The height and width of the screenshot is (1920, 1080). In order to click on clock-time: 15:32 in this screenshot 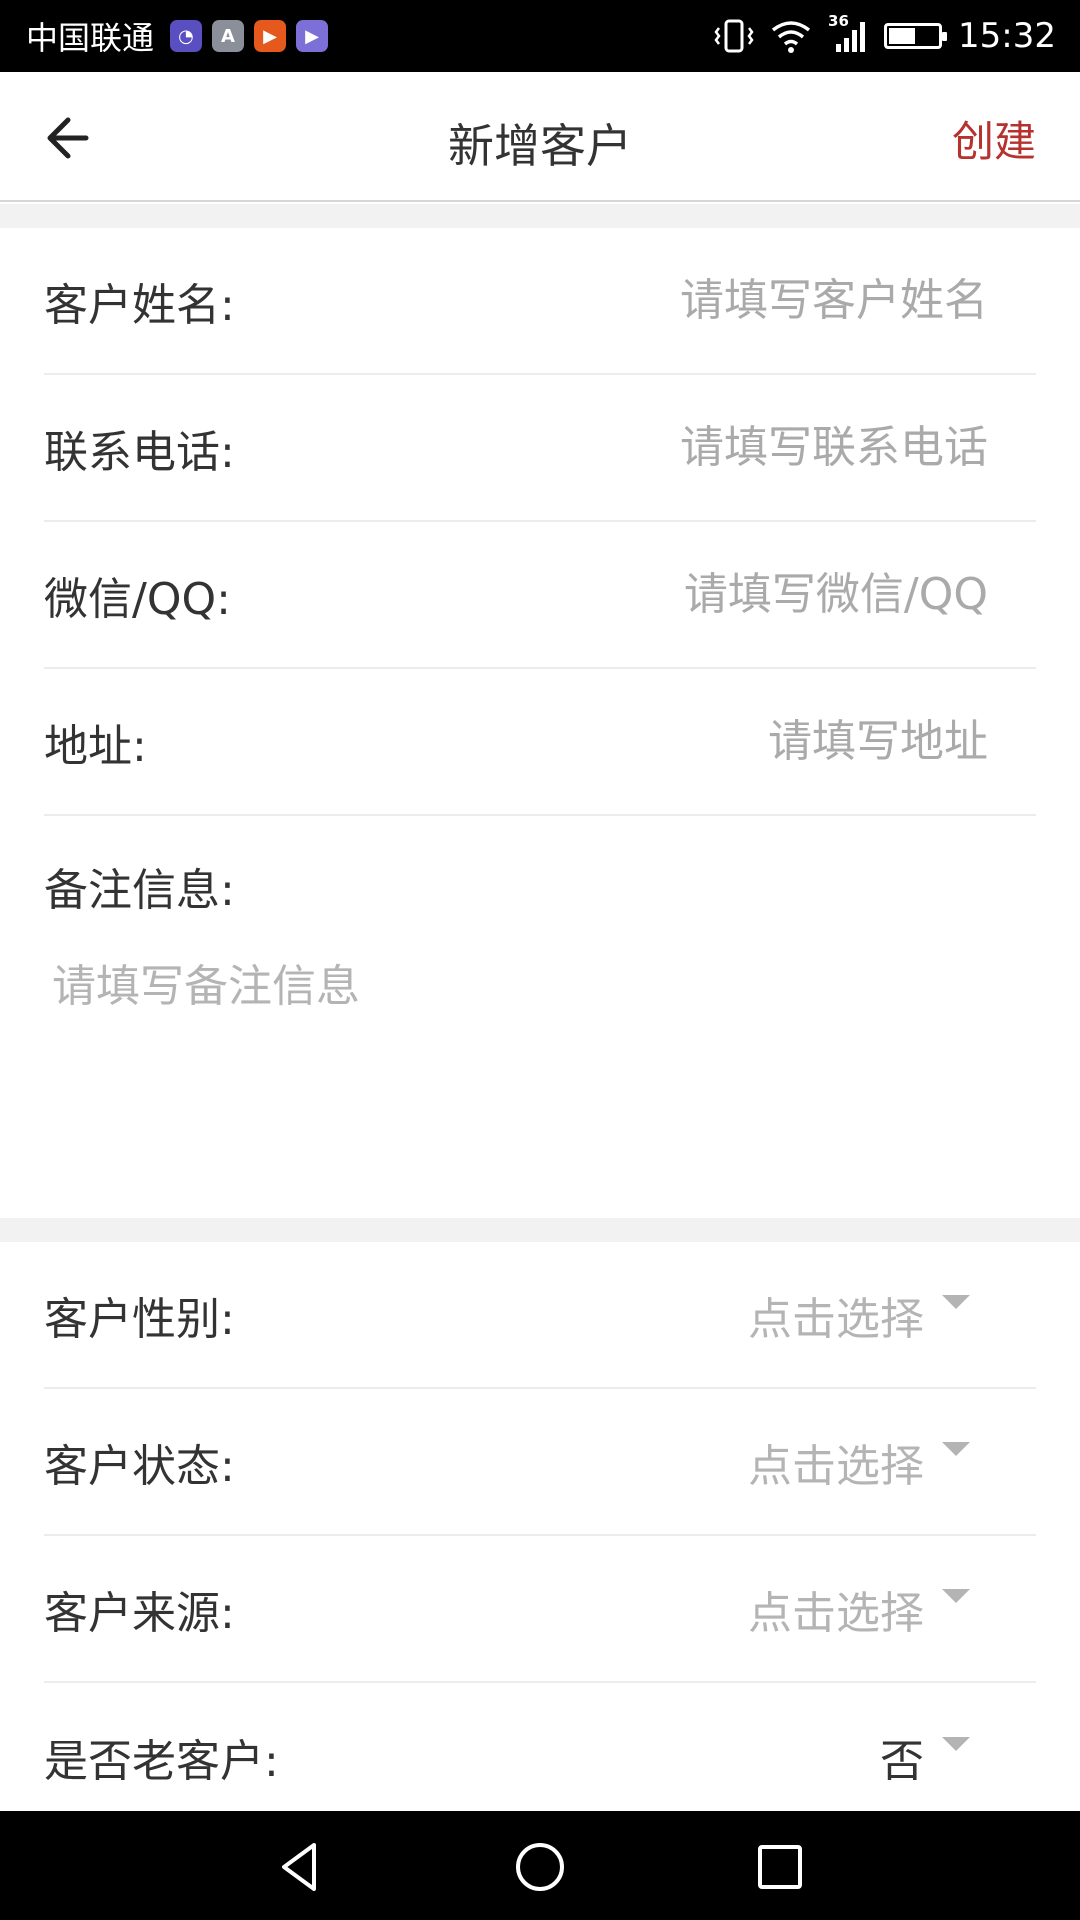, I will do `click(1007, 36)`.